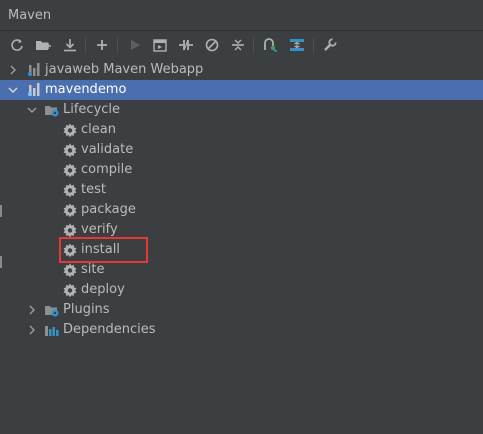 The image size is (483, 434). Describe the element at coordinates (108, 209) in the screenshot. I see `tree-item-label: package` at that location.